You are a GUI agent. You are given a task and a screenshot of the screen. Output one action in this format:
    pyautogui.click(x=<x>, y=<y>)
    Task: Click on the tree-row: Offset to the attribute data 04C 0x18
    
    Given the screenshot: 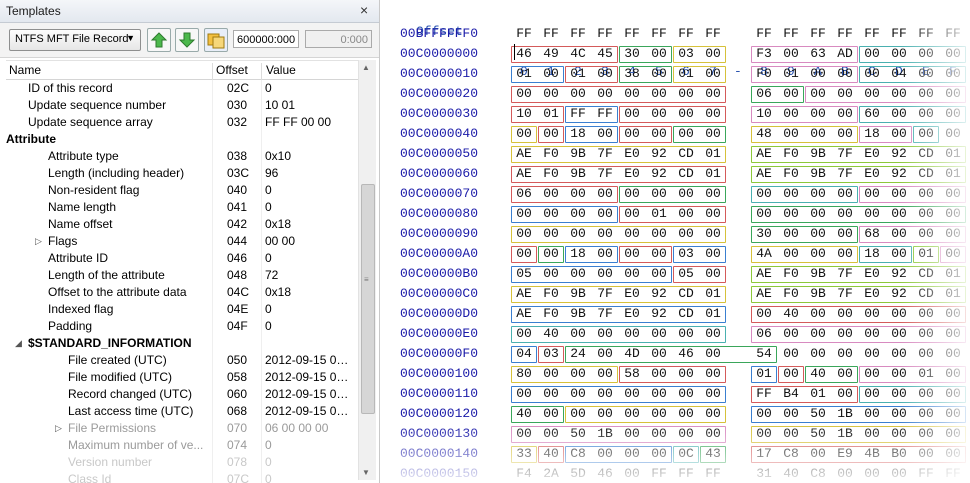 What is the action you would take?
    pyautogui.click(x=182, y=292)
    